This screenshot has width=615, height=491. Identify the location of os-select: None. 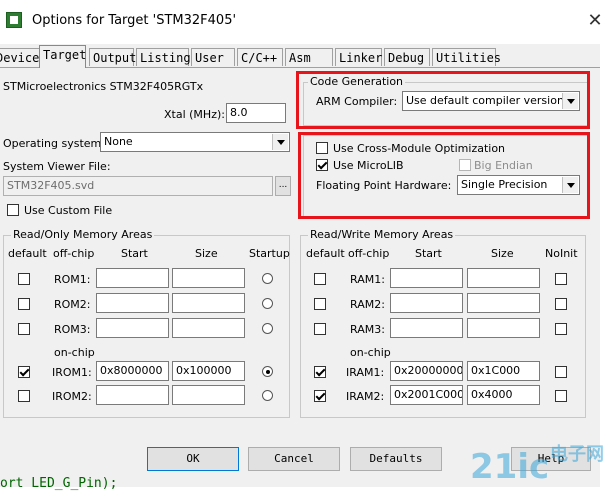
(195, 142).